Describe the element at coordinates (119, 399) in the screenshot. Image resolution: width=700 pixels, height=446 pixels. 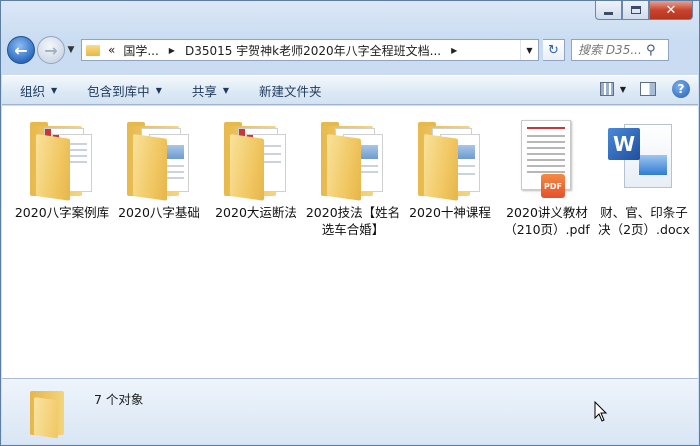
I see `item-count: 7 个对象` at that location.